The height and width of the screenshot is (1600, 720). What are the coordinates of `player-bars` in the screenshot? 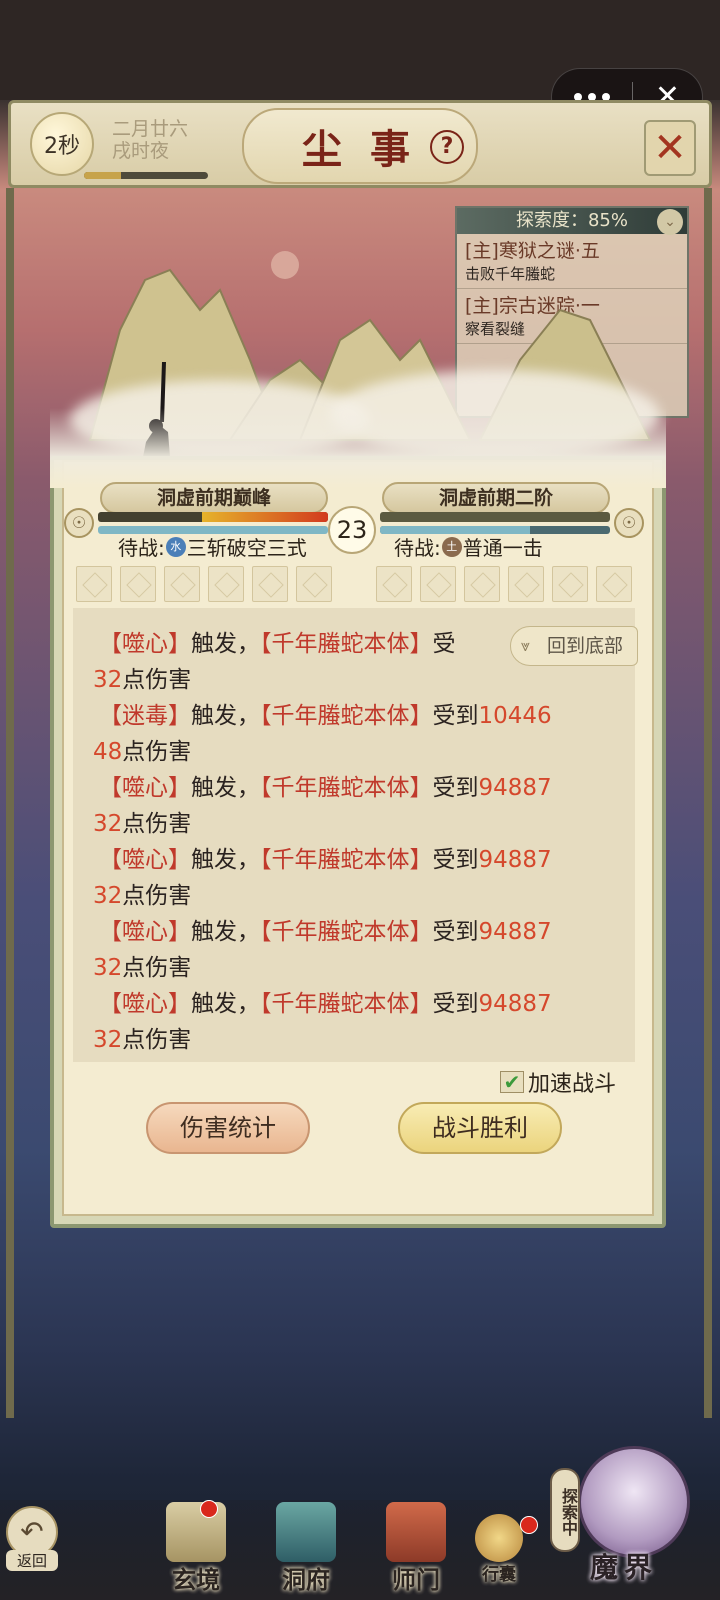 It's located at (213, 523).